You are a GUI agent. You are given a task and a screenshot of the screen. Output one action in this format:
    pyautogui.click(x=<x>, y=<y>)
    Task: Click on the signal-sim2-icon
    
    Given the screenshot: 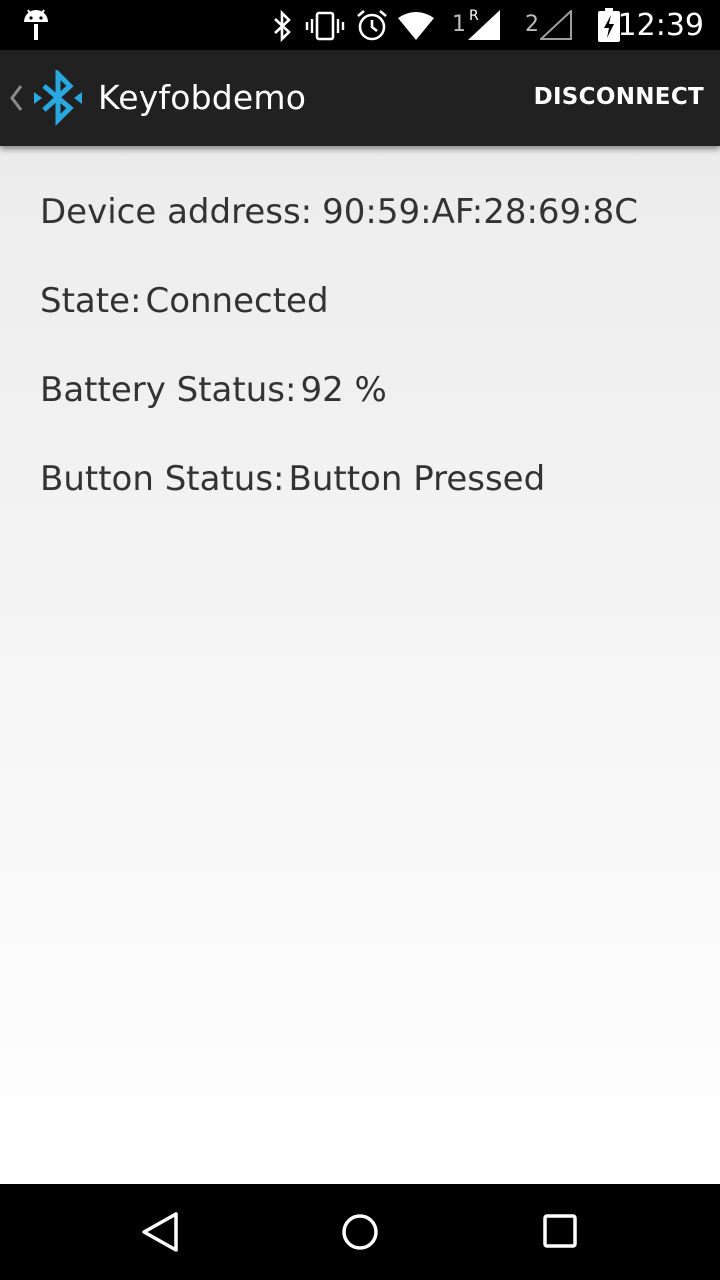 What is the action you would take?
    pyautogui.click(x=555, y=26)
    